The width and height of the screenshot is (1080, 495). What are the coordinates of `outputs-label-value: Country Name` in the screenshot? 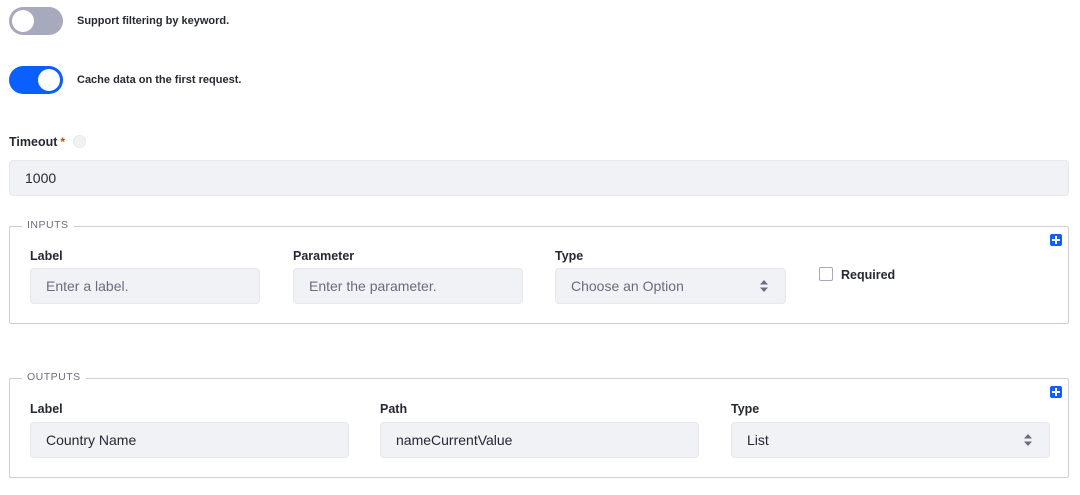 It's located at (91, 440).